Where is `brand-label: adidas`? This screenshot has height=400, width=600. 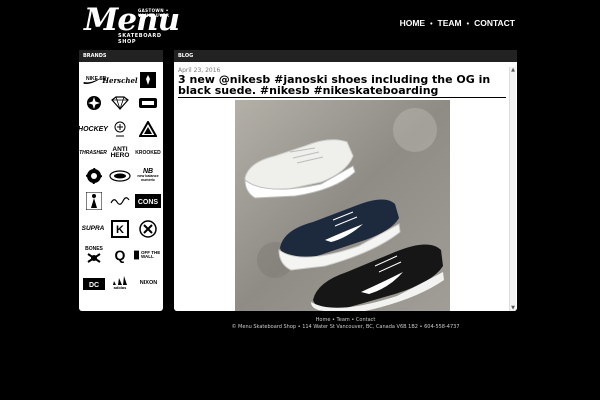 brand-label: adidas is located at coordinates (120, 287).